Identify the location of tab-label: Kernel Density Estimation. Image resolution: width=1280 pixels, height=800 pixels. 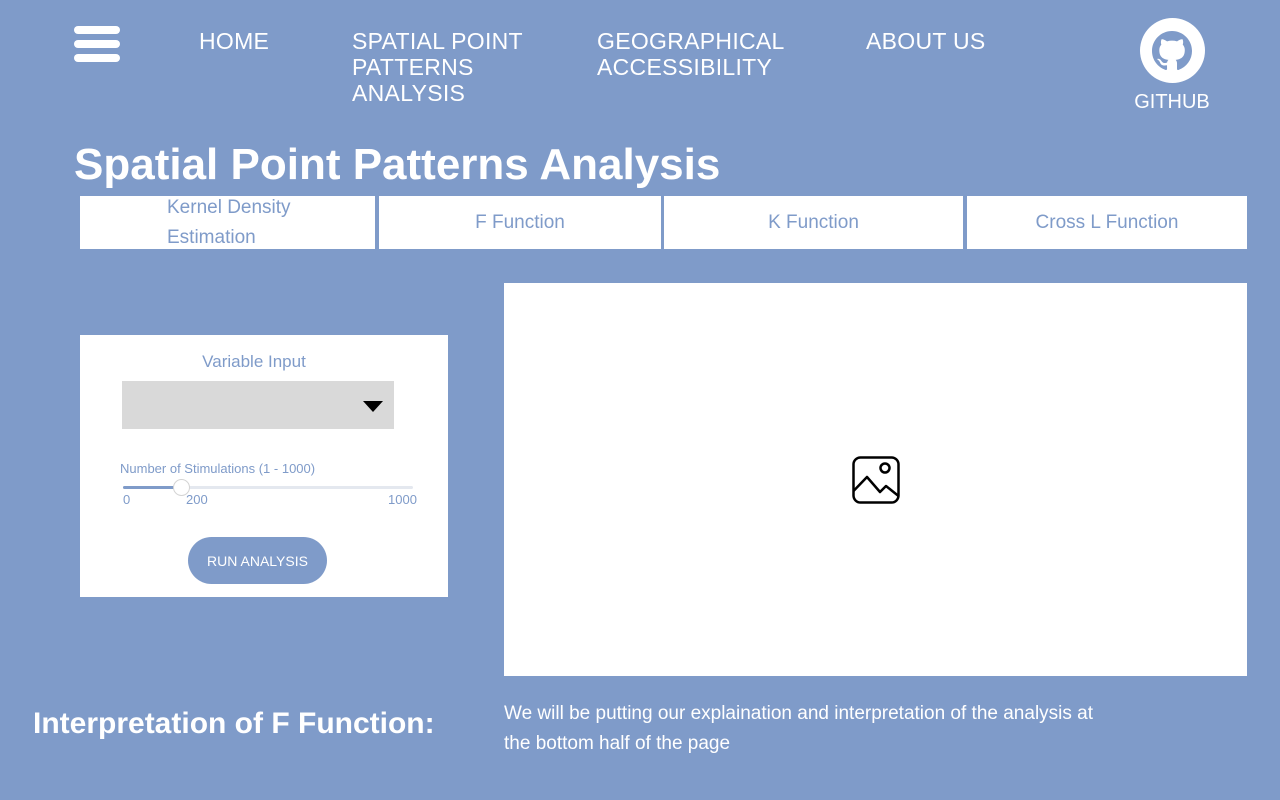
(229, 222).